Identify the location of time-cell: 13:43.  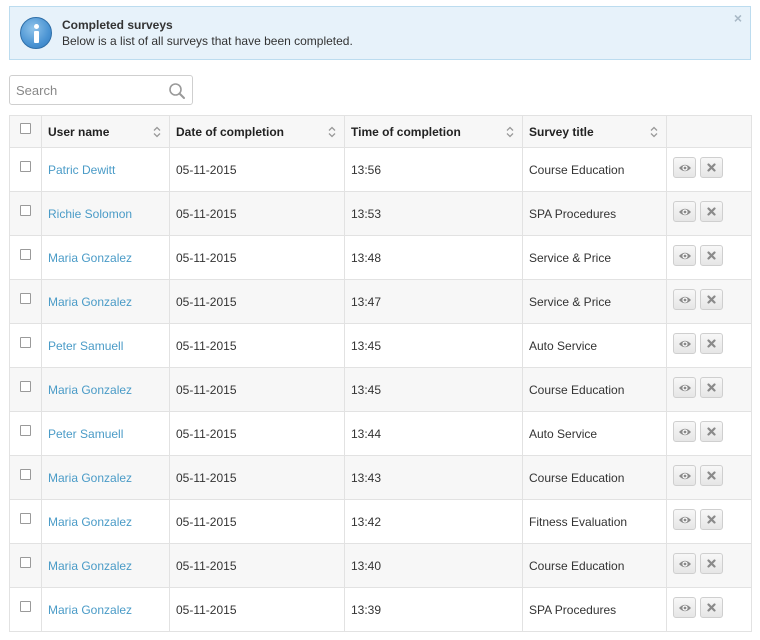
(433, 477).